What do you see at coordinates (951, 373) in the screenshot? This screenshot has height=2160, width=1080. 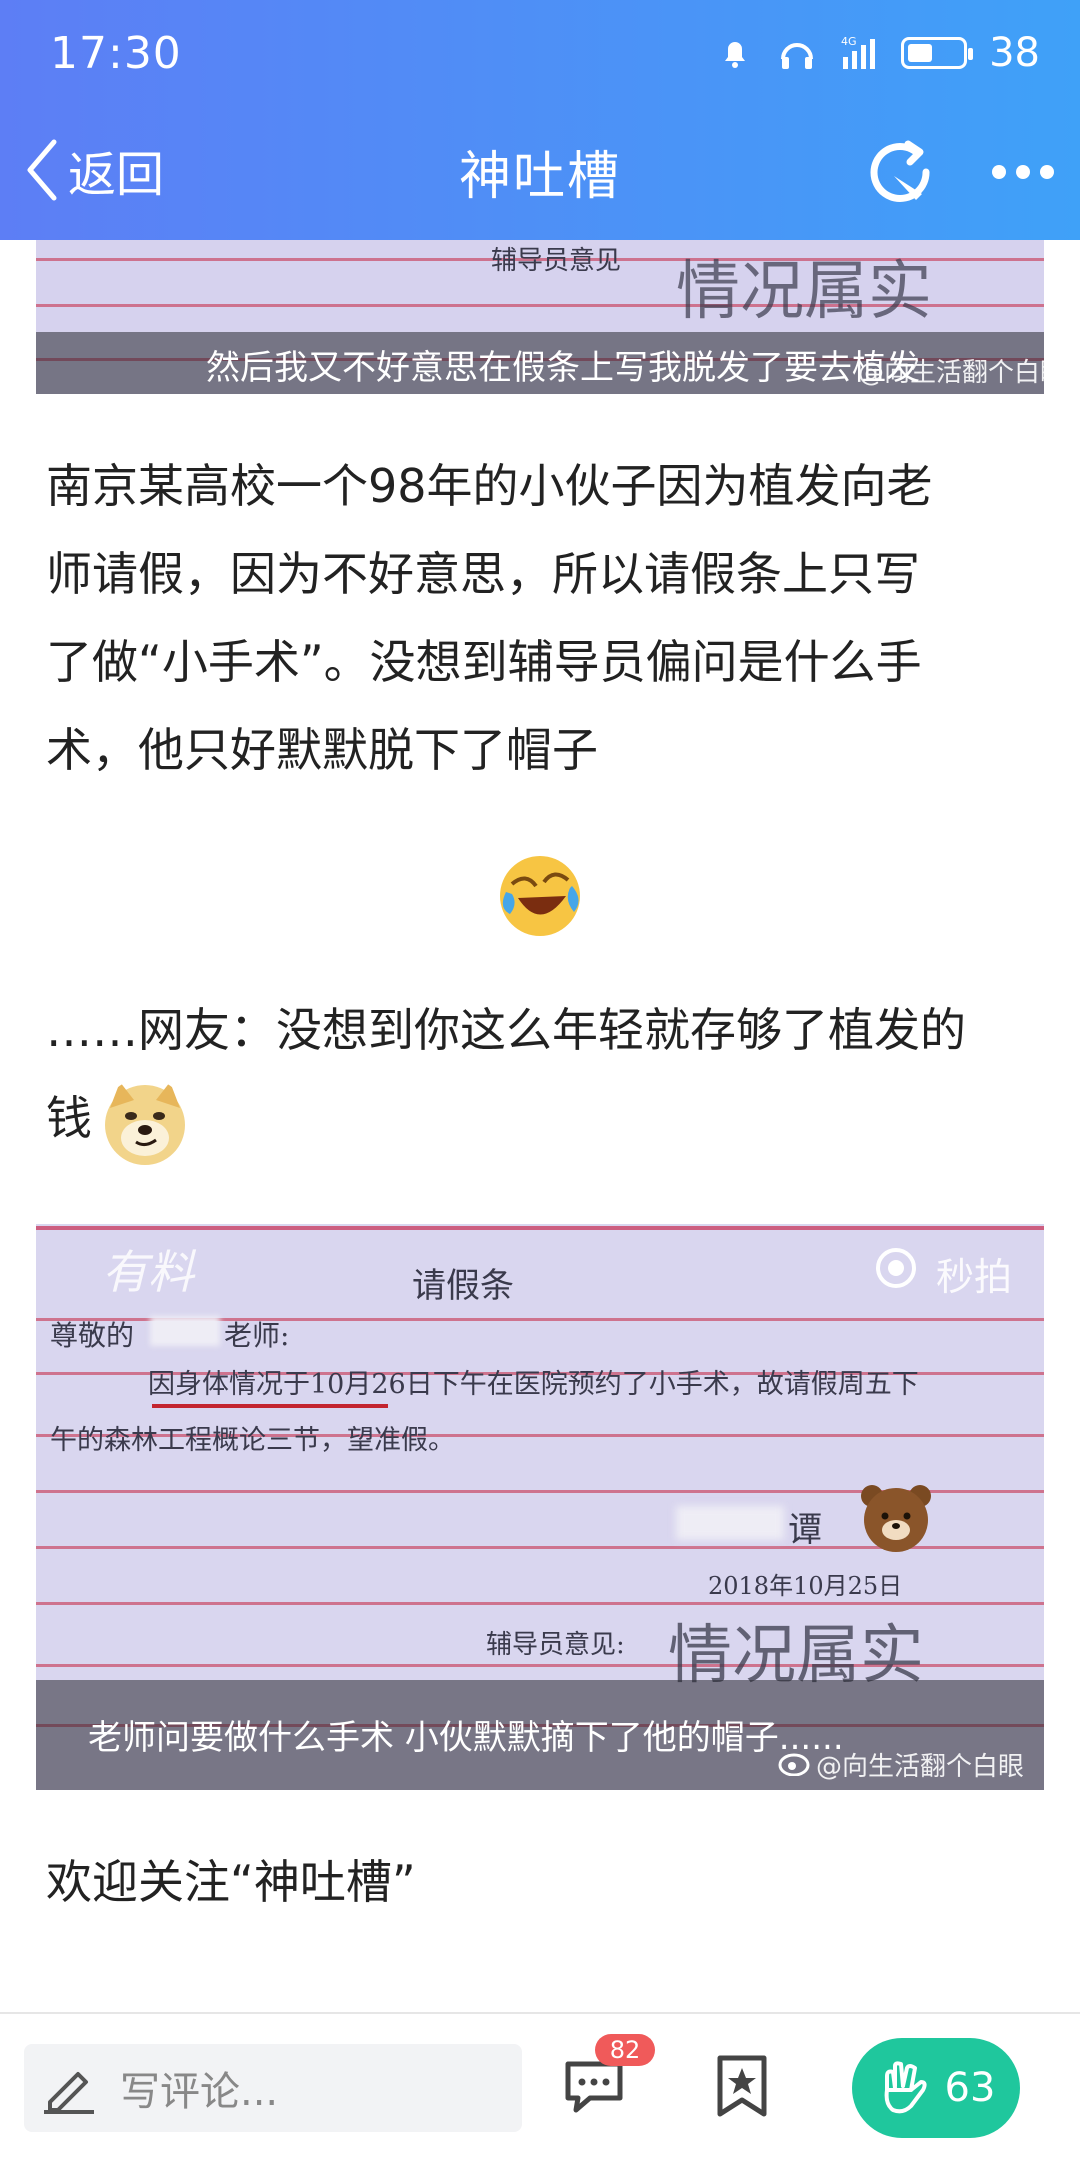 I see `image-watermark: @向生活翻个白眼` at bounding box center [951, 373].